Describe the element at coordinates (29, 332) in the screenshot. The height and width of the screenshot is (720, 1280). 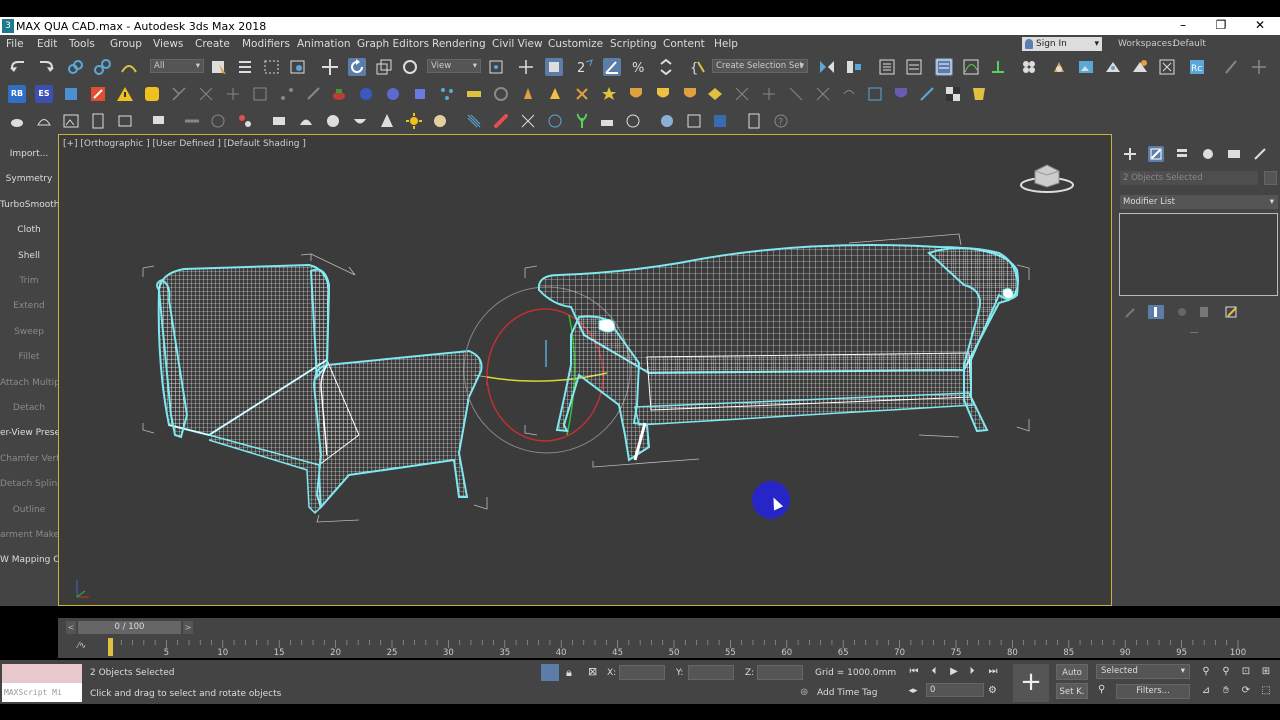
I see `left-panel-item: Sweep` at that location.